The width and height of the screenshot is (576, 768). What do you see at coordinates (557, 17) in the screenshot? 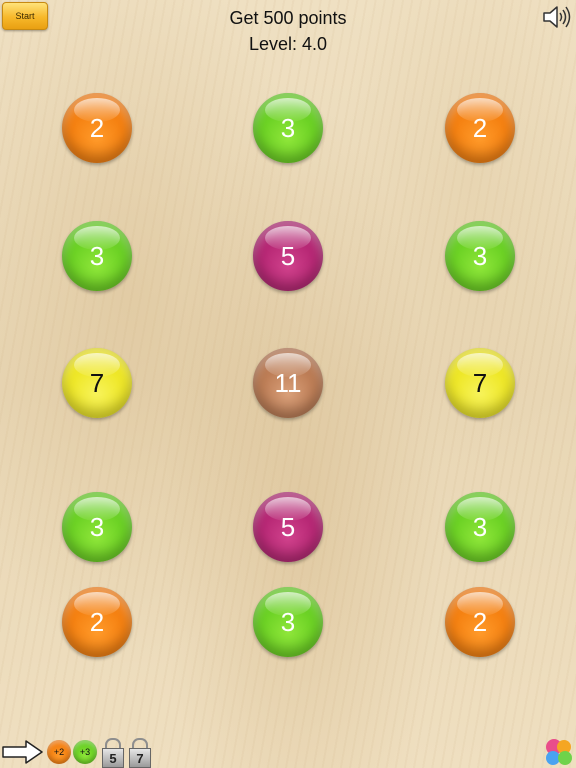
I see `speaker-icon` at bounding box center [557, 17].